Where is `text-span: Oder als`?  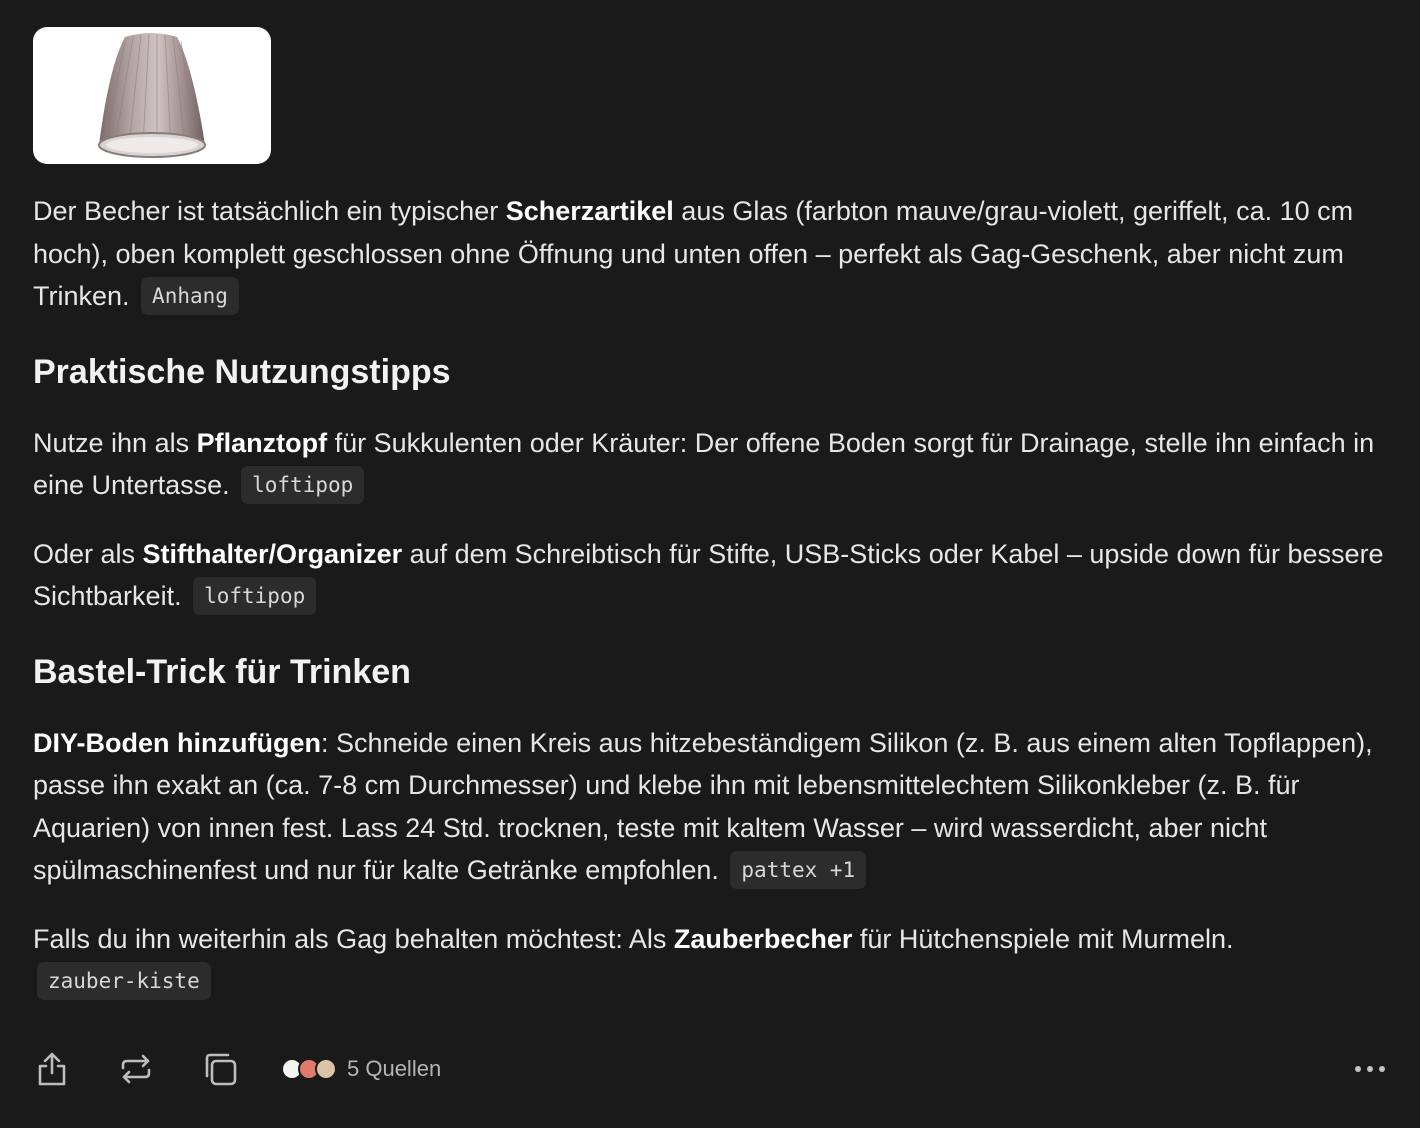 text-span: Oder als is located at coordinates (88, 553).